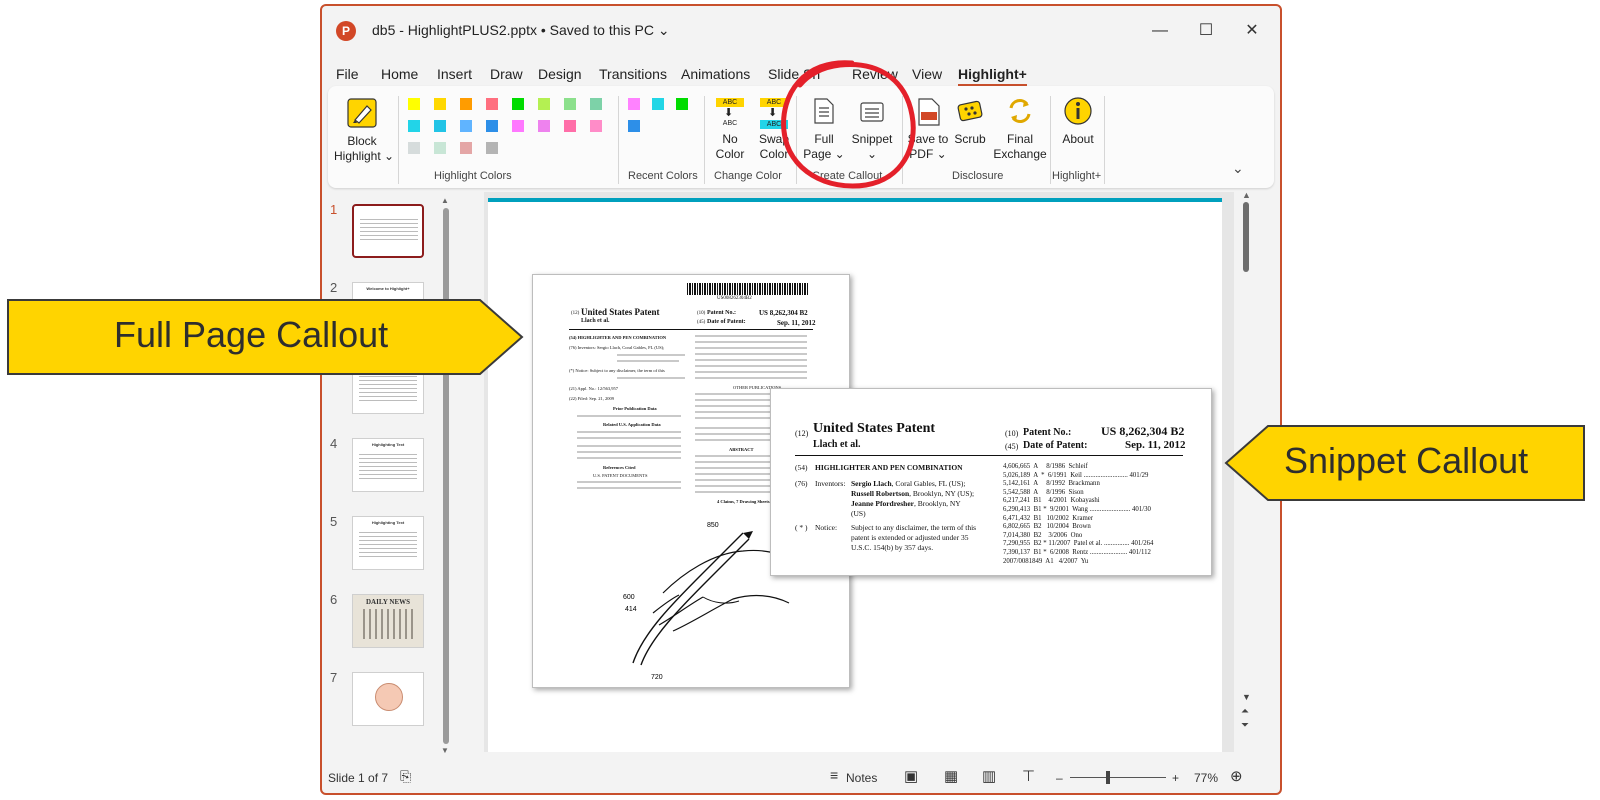 The image size is (1600, 800). Describe the element at coordinates (1245, 711) in the screenshot. I see `previous-slide-icon: ⏶` at that location.